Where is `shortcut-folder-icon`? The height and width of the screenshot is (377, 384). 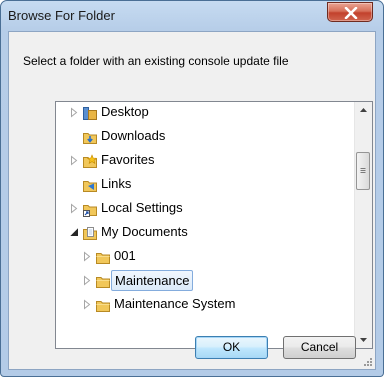 shortcut-folder-icon is located at coordinates (90, 211).